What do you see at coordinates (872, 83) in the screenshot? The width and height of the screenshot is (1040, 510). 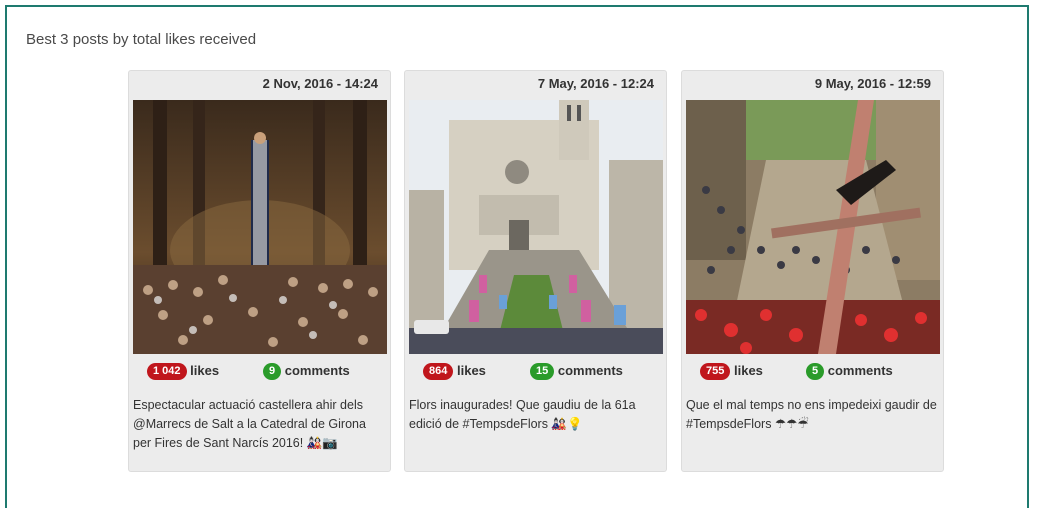 I see `post-date: 9 May, 2016 - 12:59` at bounding box center [872, 83].